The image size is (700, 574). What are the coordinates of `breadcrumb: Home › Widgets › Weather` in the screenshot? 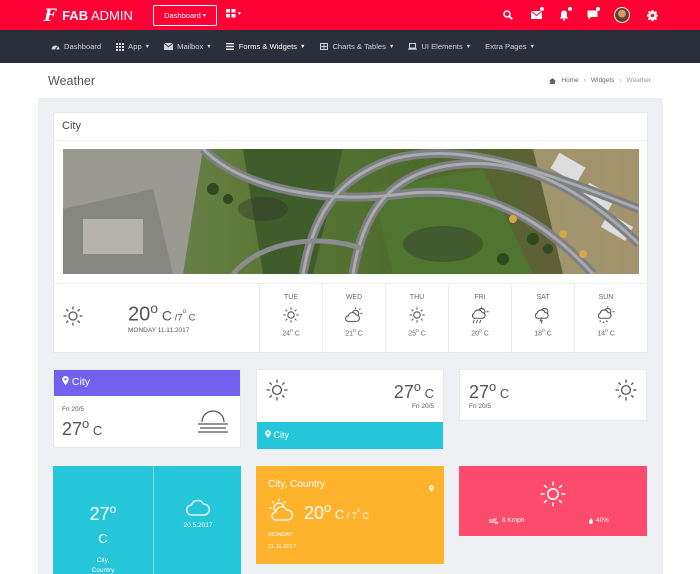 It's located at (600, 80).